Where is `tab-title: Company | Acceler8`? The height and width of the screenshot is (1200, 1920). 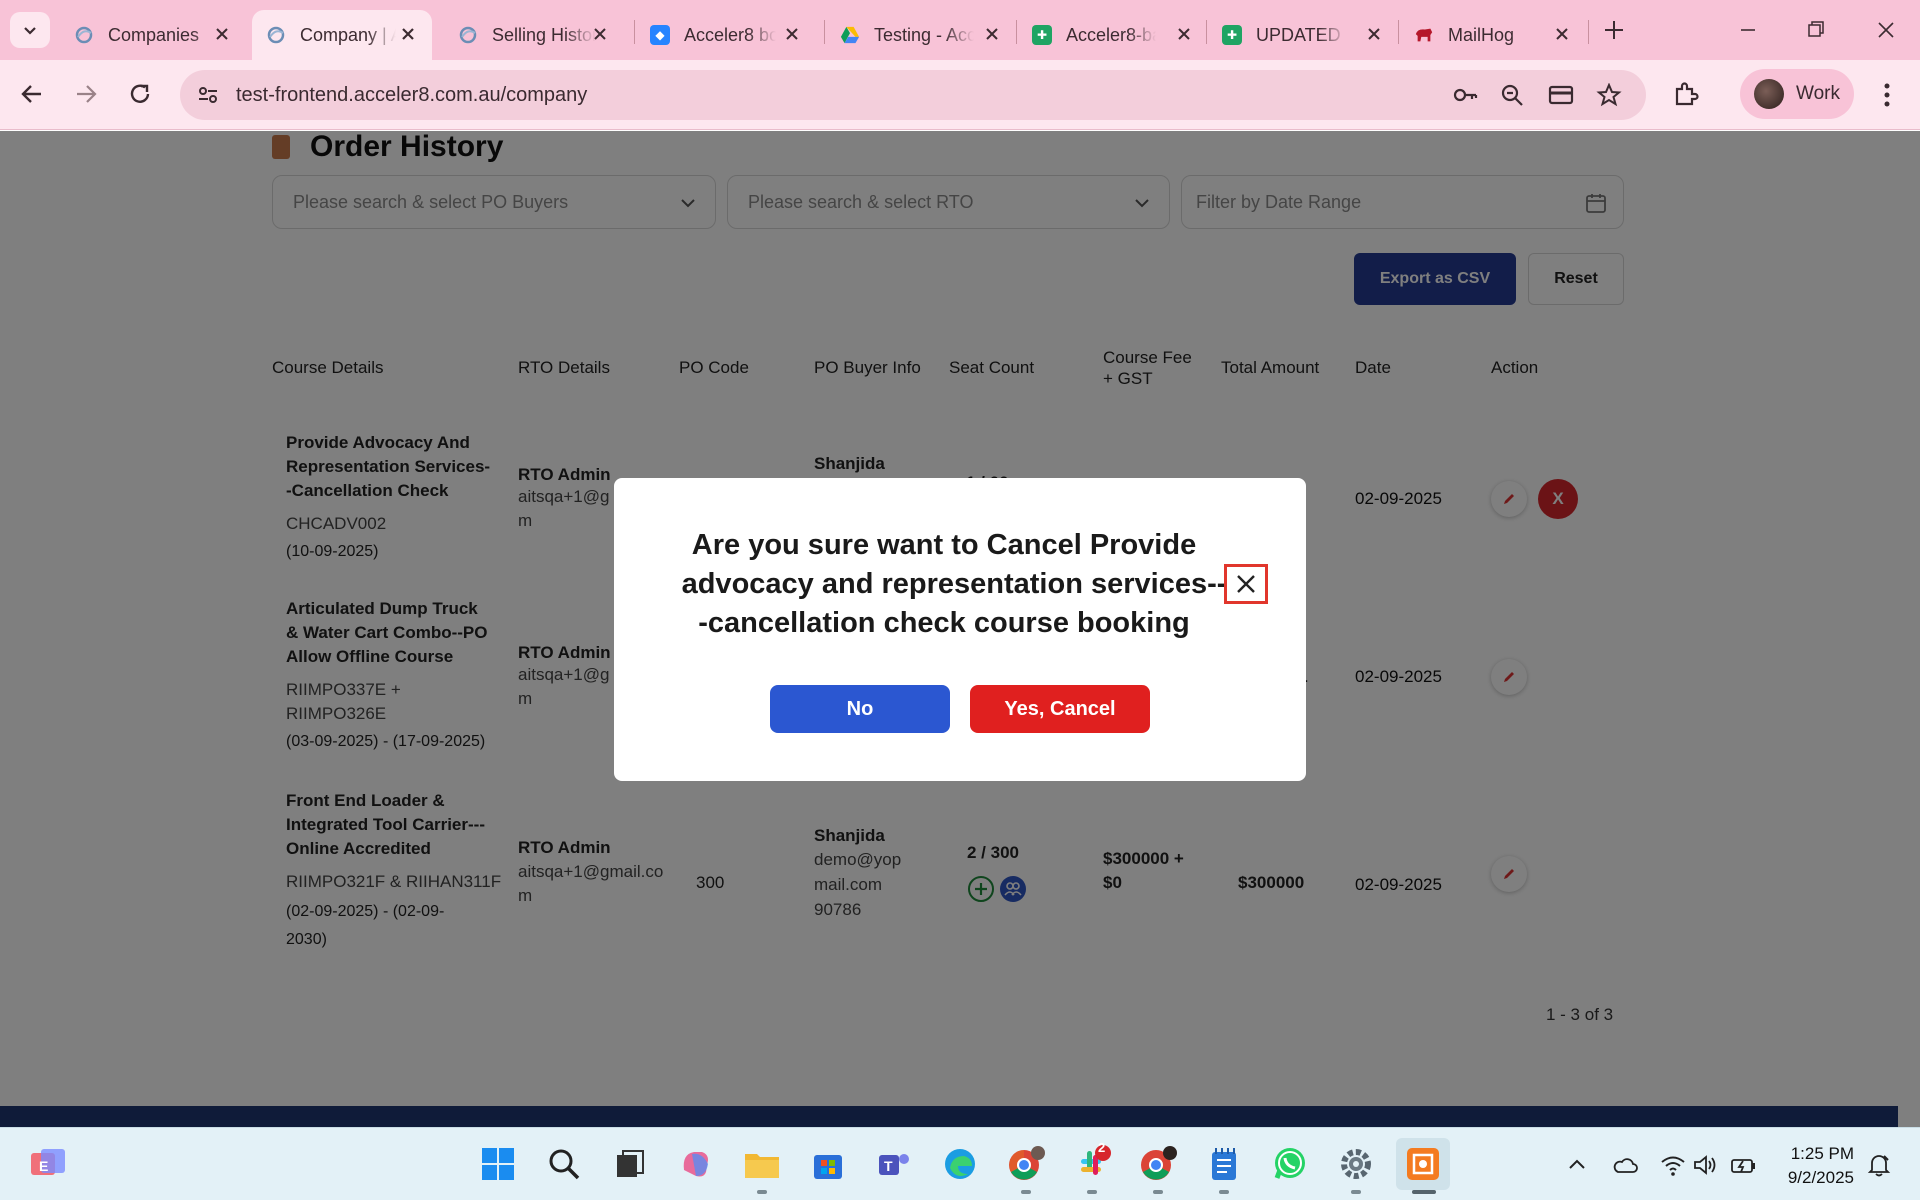 tab-title: Company | Acceler8 is located at coordinates (348, 34).